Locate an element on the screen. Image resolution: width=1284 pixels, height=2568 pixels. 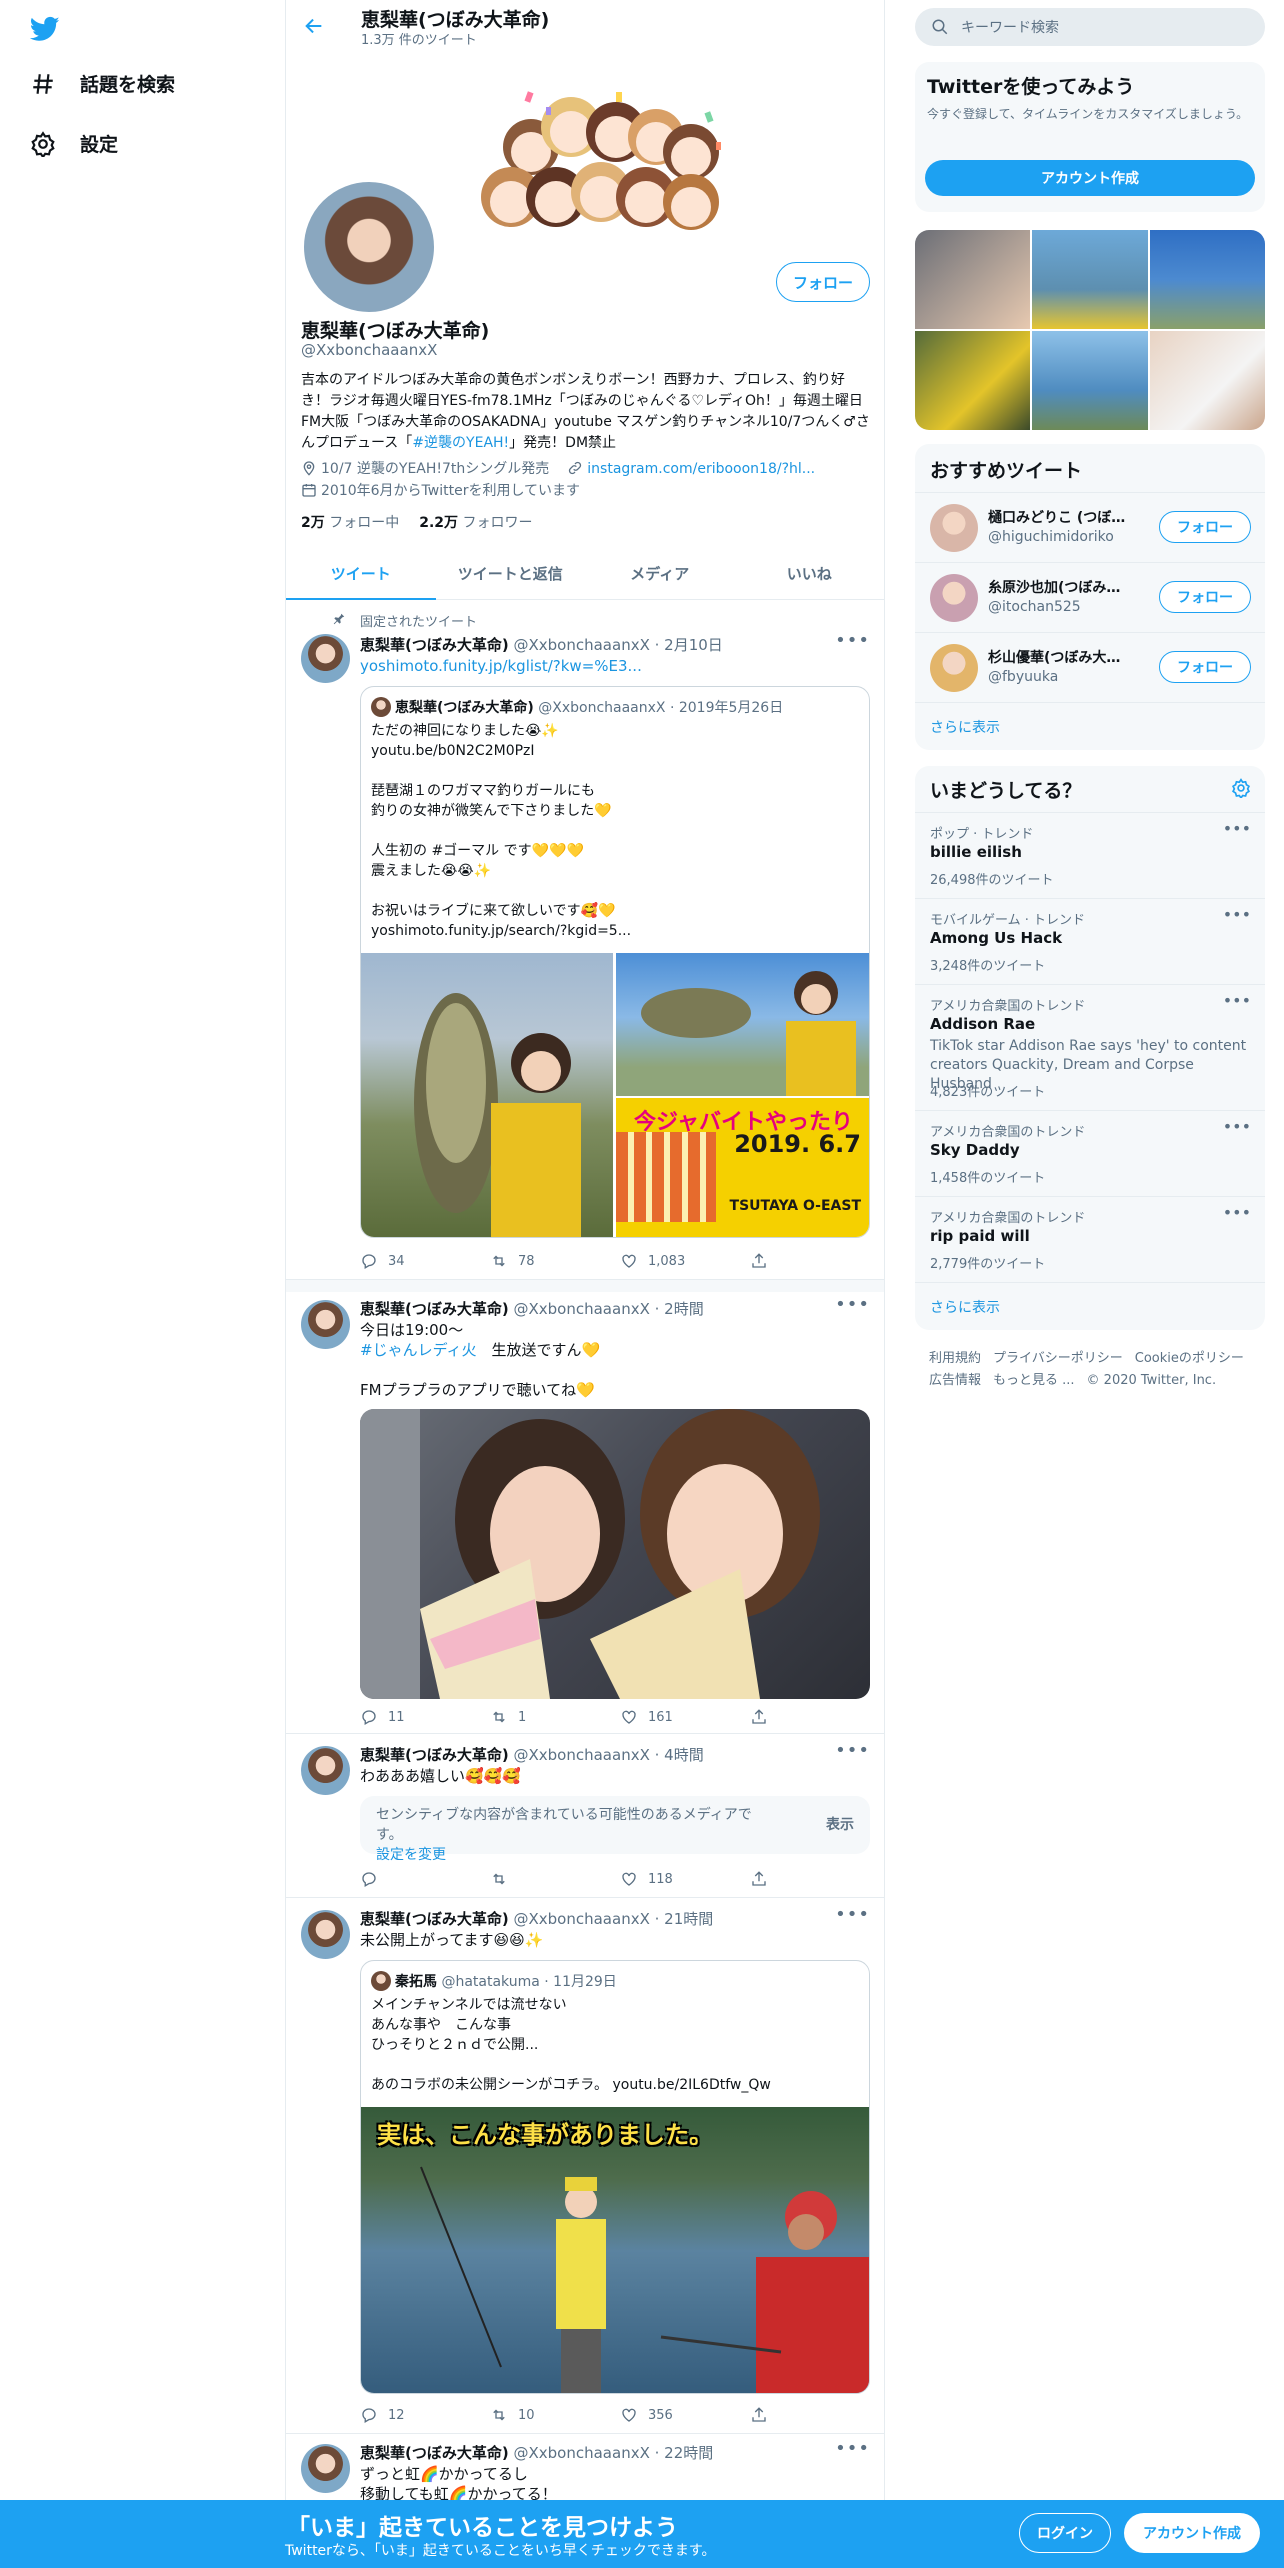
search-box: キーワード検索 is located at coordinates (1090, 27).